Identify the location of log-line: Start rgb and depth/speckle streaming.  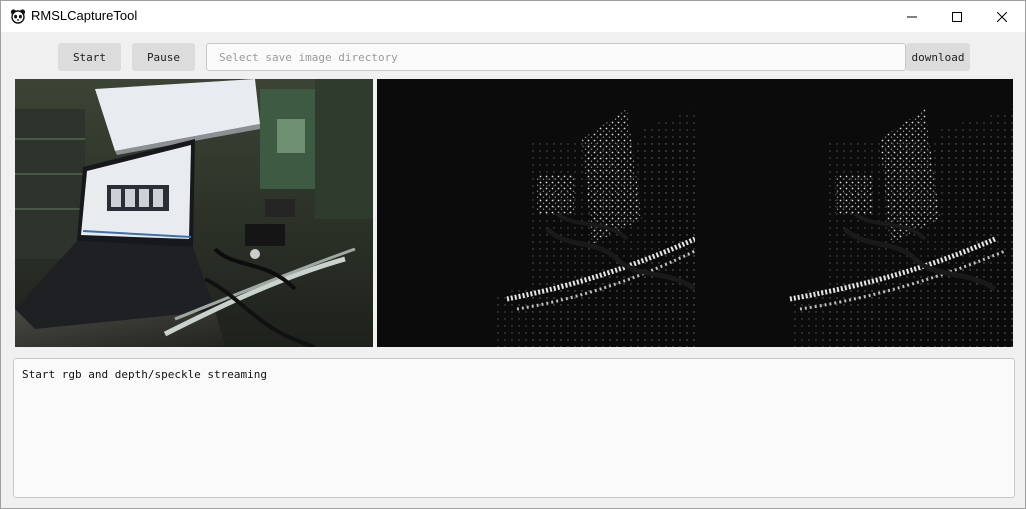
(145, 374).